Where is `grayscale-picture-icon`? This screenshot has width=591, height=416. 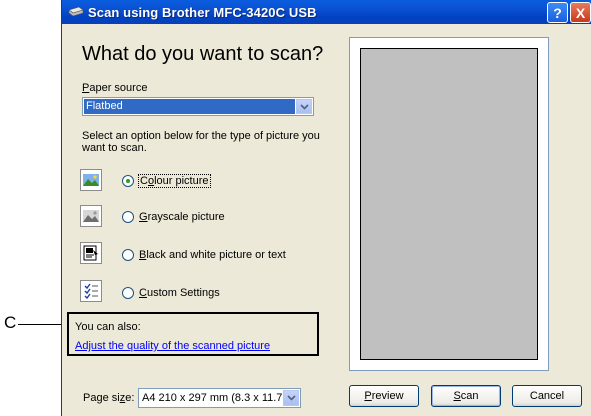
grayscale-picture-icon is located at coordinates (91, 216).